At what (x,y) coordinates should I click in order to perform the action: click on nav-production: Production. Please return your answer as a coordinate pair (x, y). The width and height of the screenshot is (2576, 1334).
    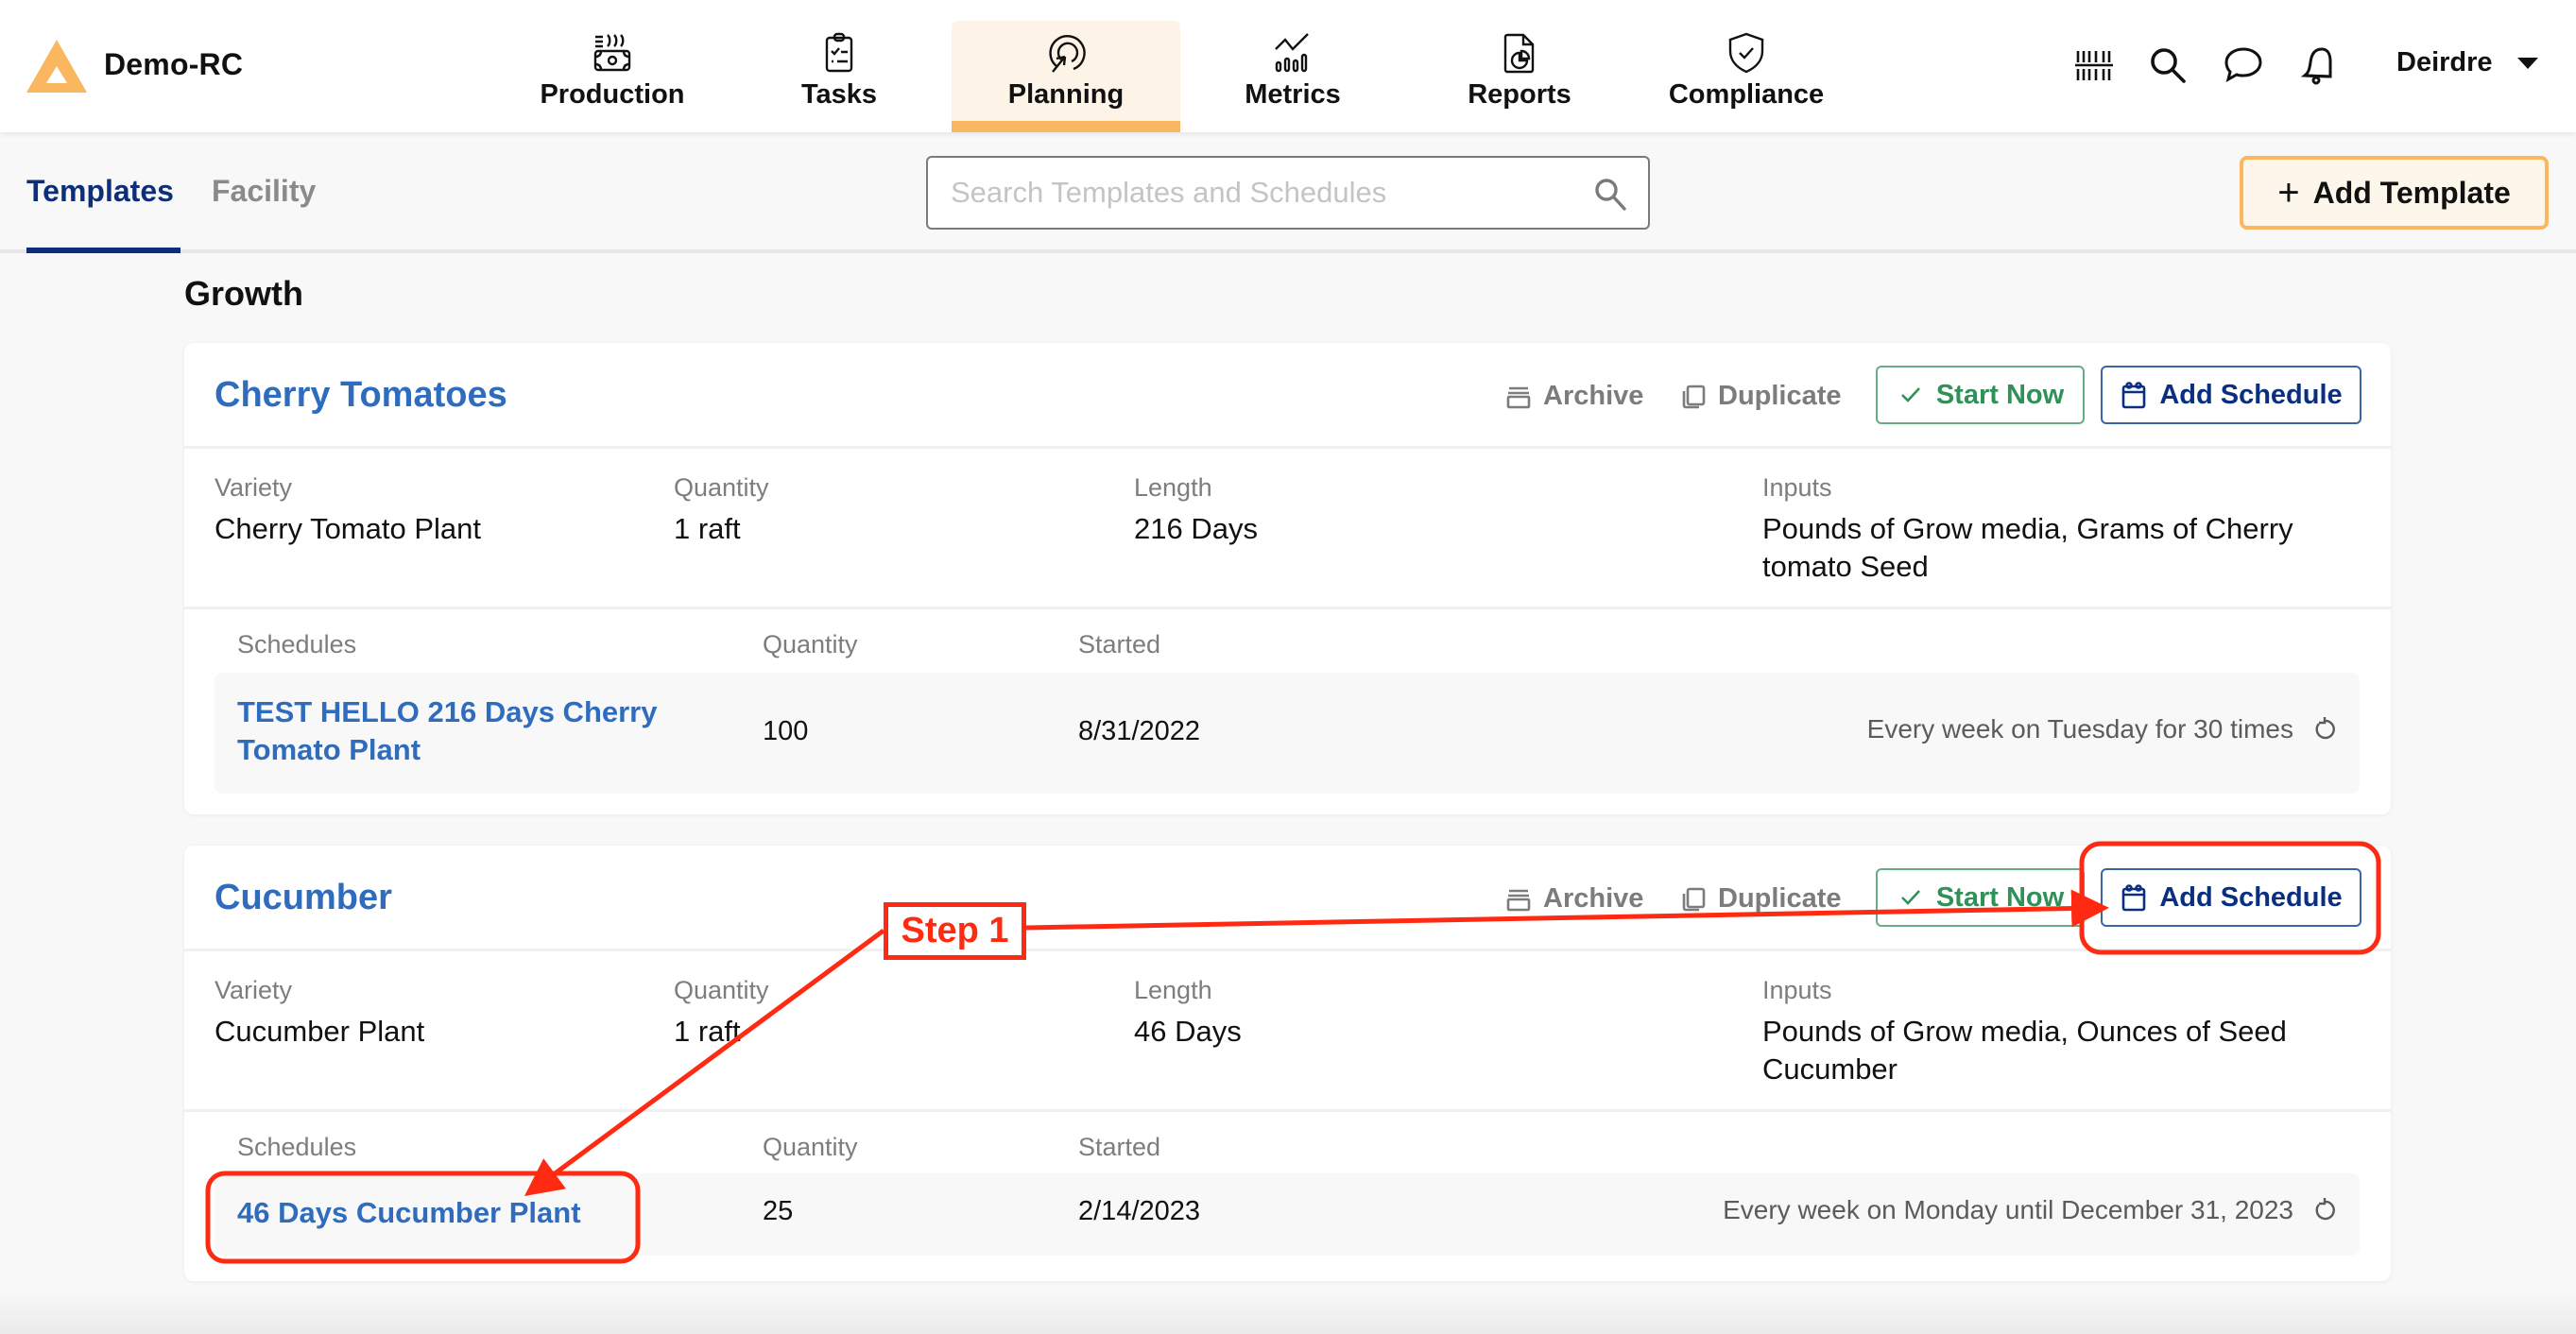
    Looking at the image, I should click on (612, 76).